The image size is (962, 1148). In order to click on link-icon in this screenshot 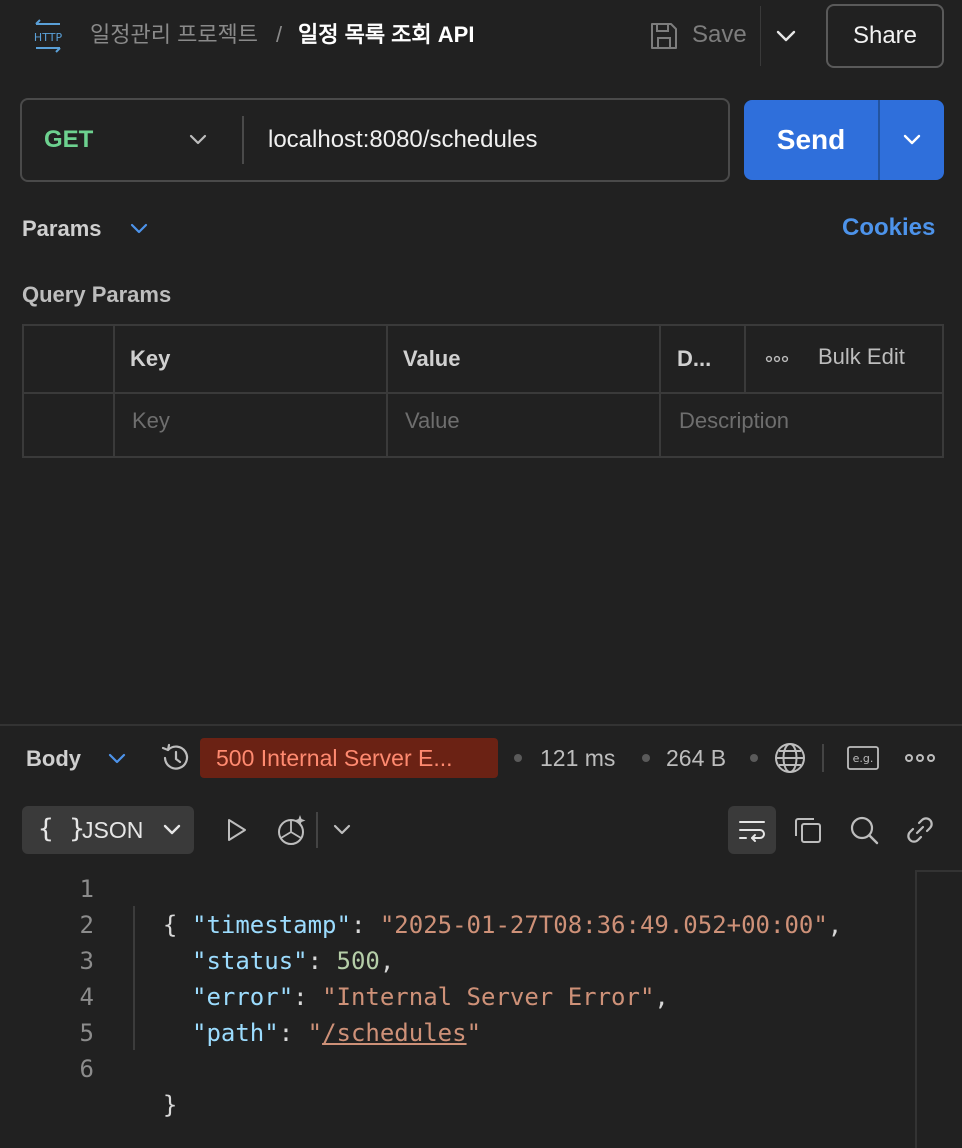, I will do `click(920, 830)`.